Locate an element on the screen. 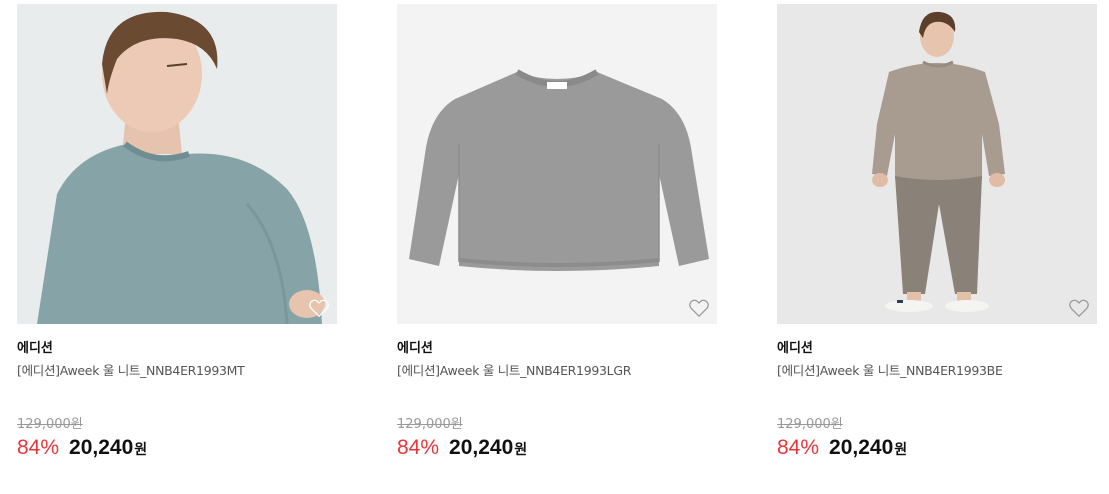 The height and width of the screenshot is (494, 1109). product-name: [에디션]Aweek 울 니트_NNB4ER1993BE is located at coordinates (890, 369).